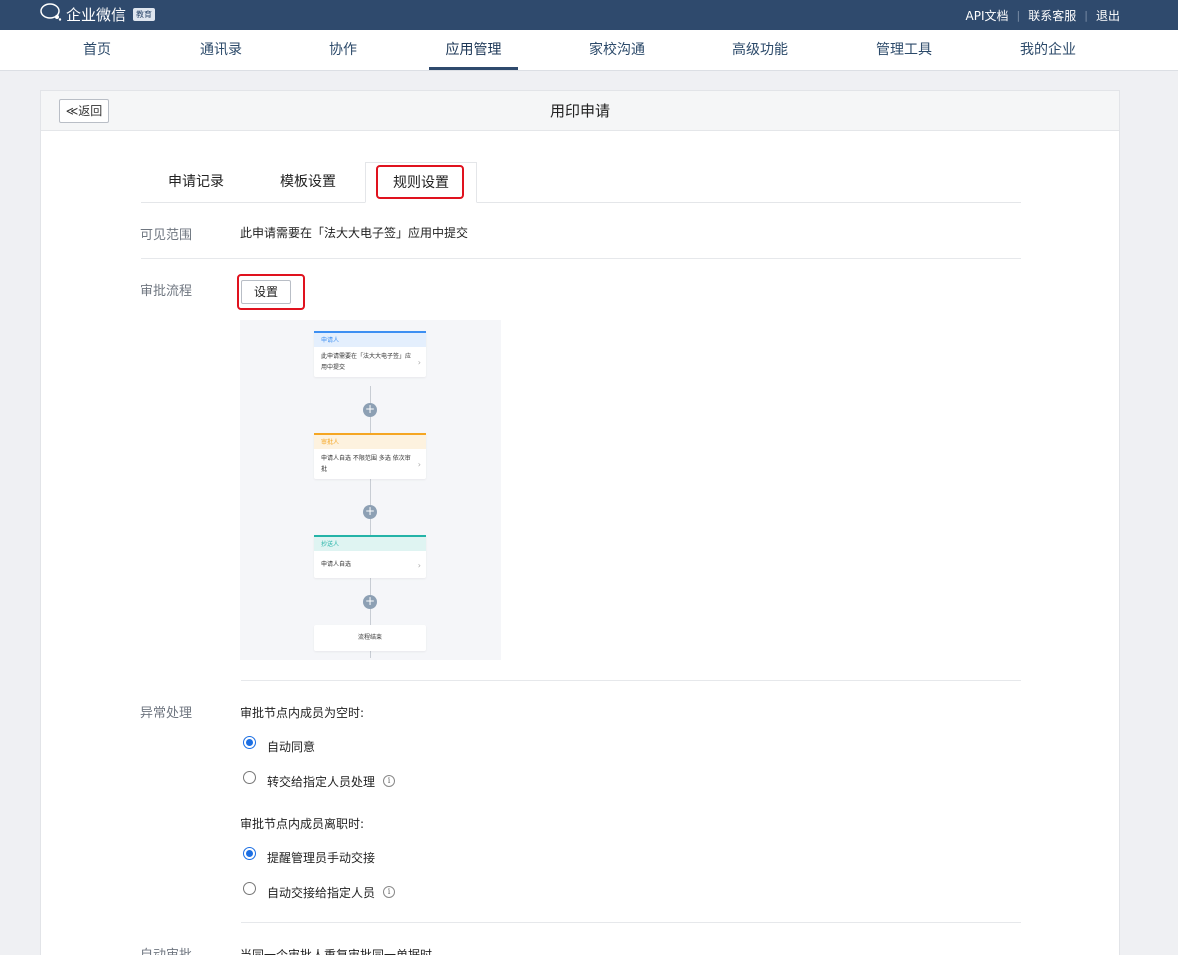  I want to click on cc-node: 抄送人 申请人自选 ›, so click(370, 556).